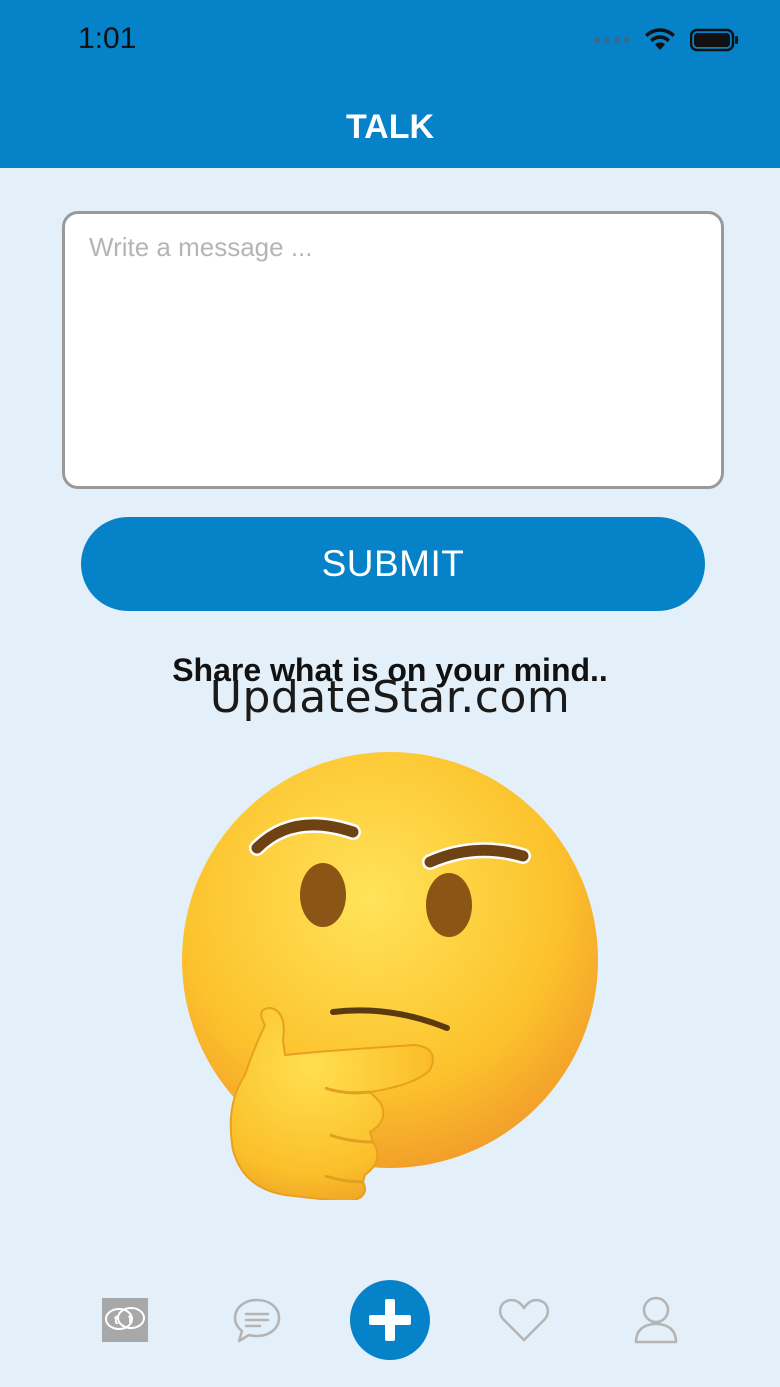  I want to click on tab-compose, so click(390, 1320).